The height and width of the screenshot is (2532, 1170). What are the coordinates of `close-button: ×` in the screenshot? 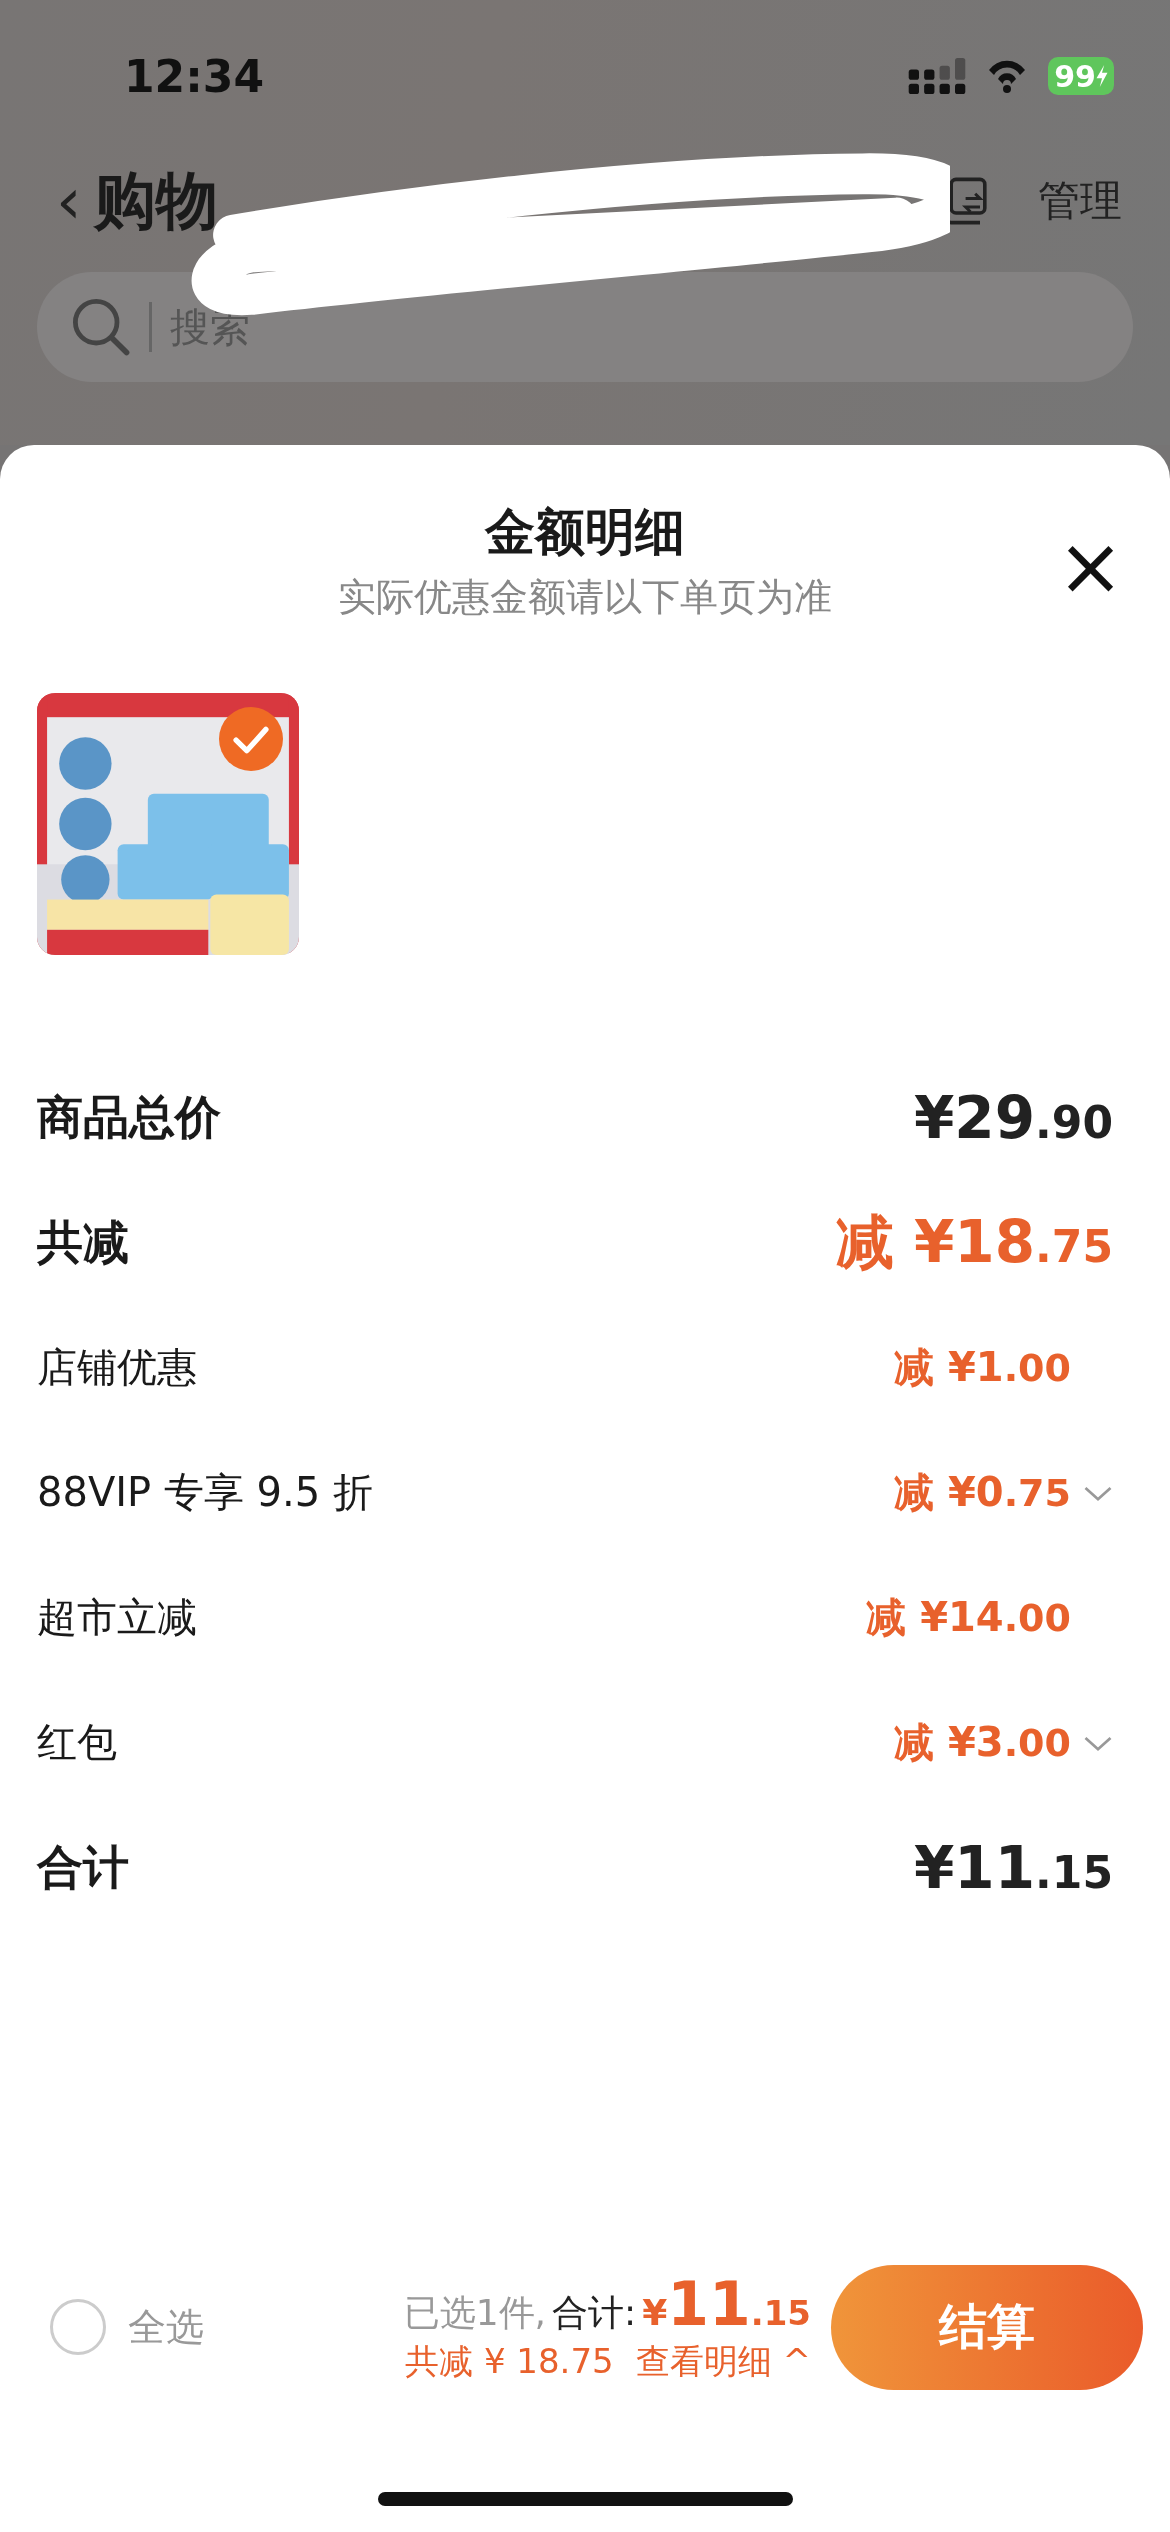 It's located at (1090, 567).